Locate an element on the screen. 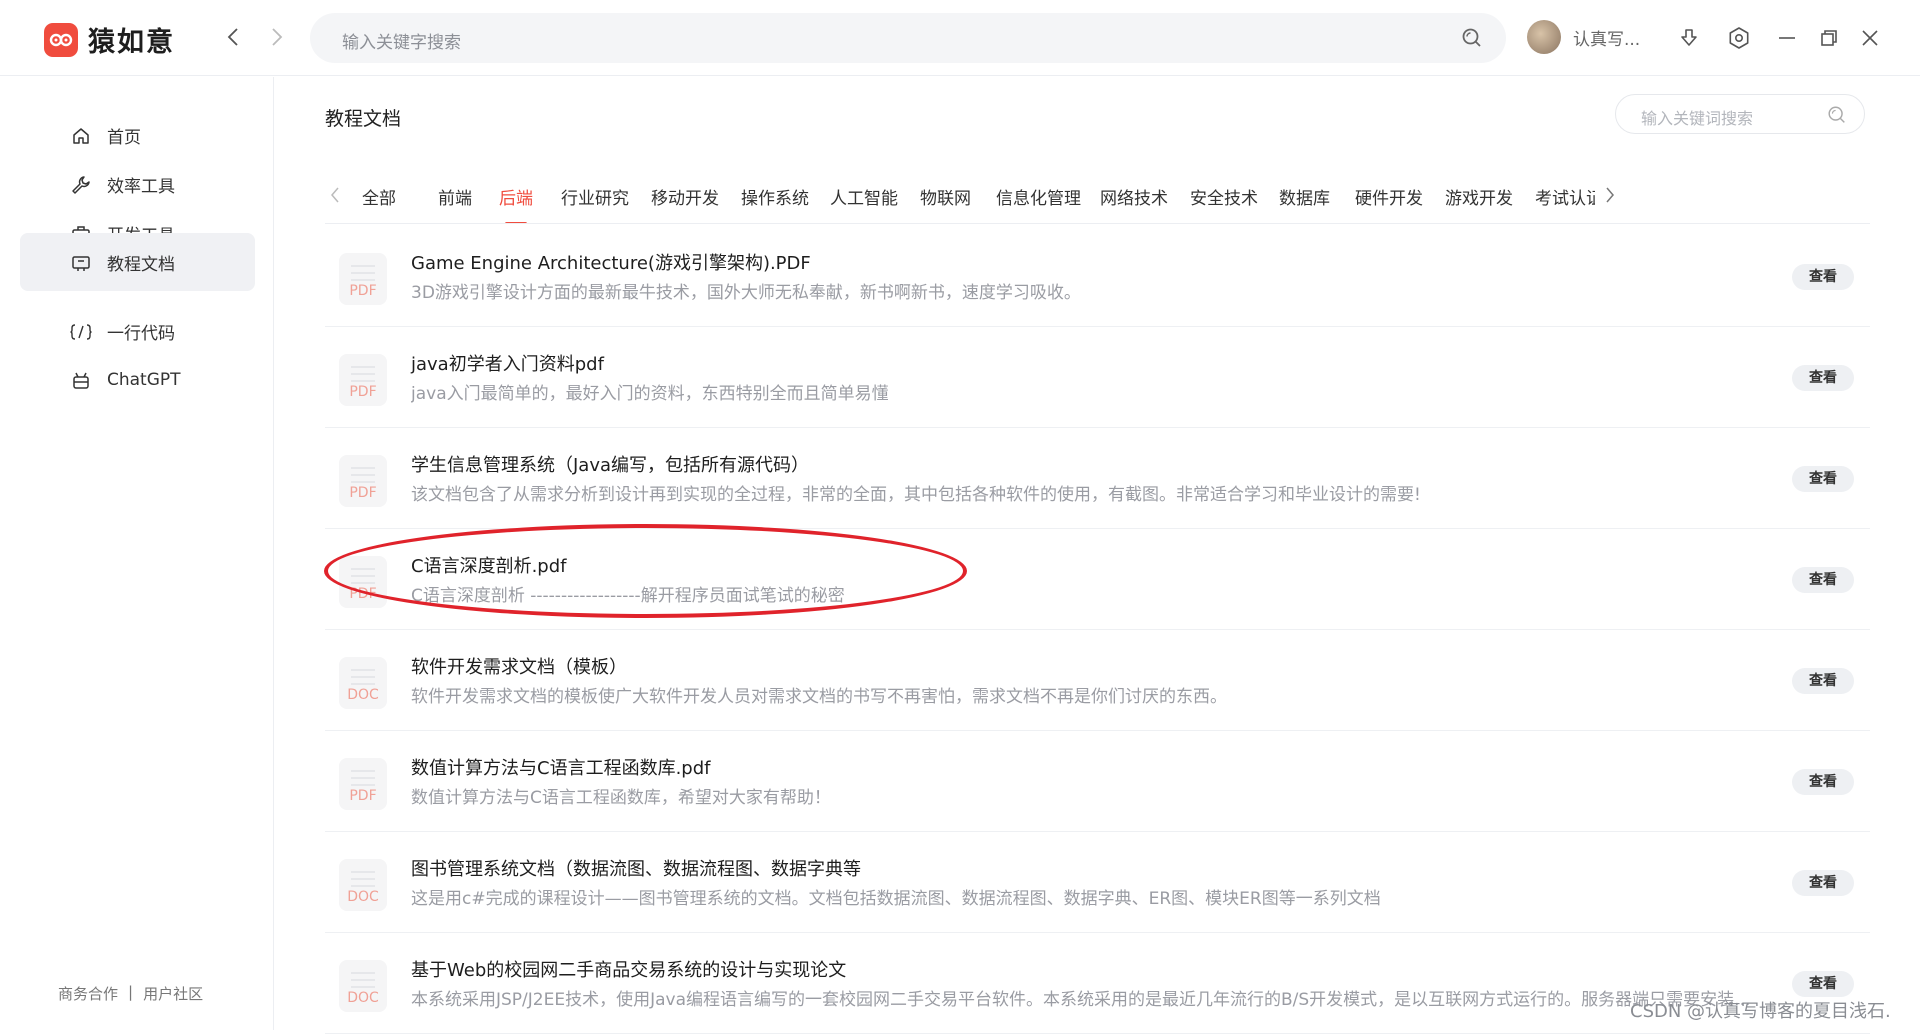  tab-info-management: 信息化管理 is located at coordinates (1038, 196).